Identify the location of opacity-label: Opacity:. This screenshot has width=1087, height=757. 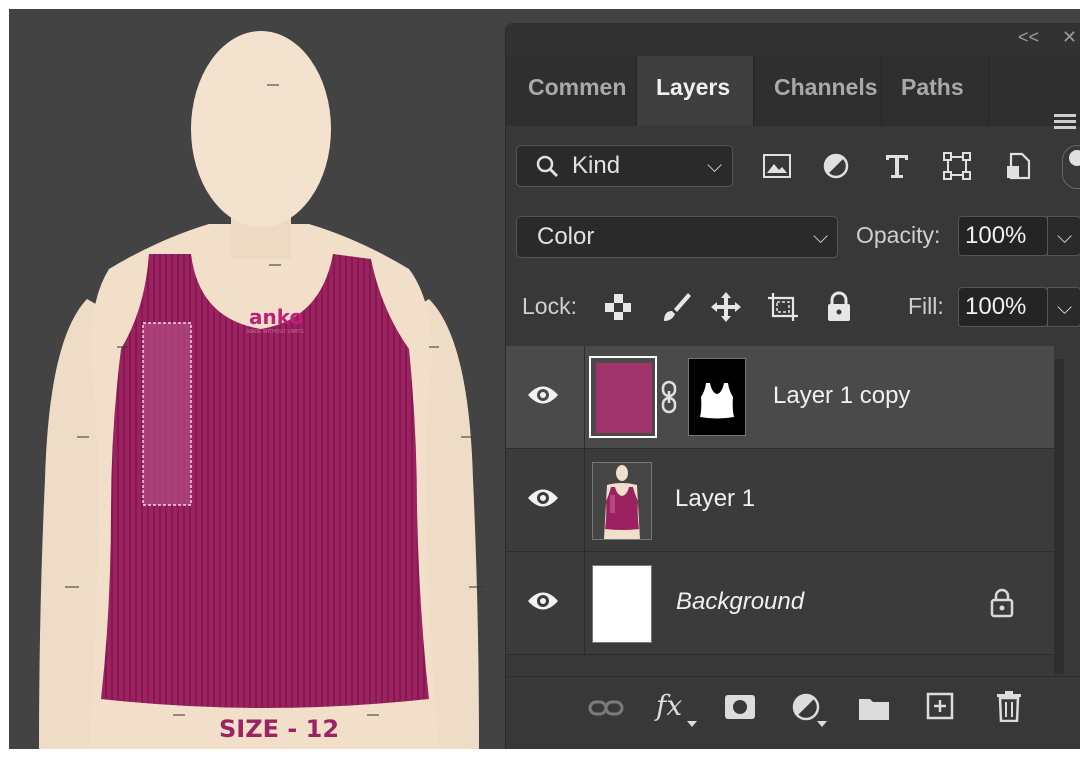
(898, 235).